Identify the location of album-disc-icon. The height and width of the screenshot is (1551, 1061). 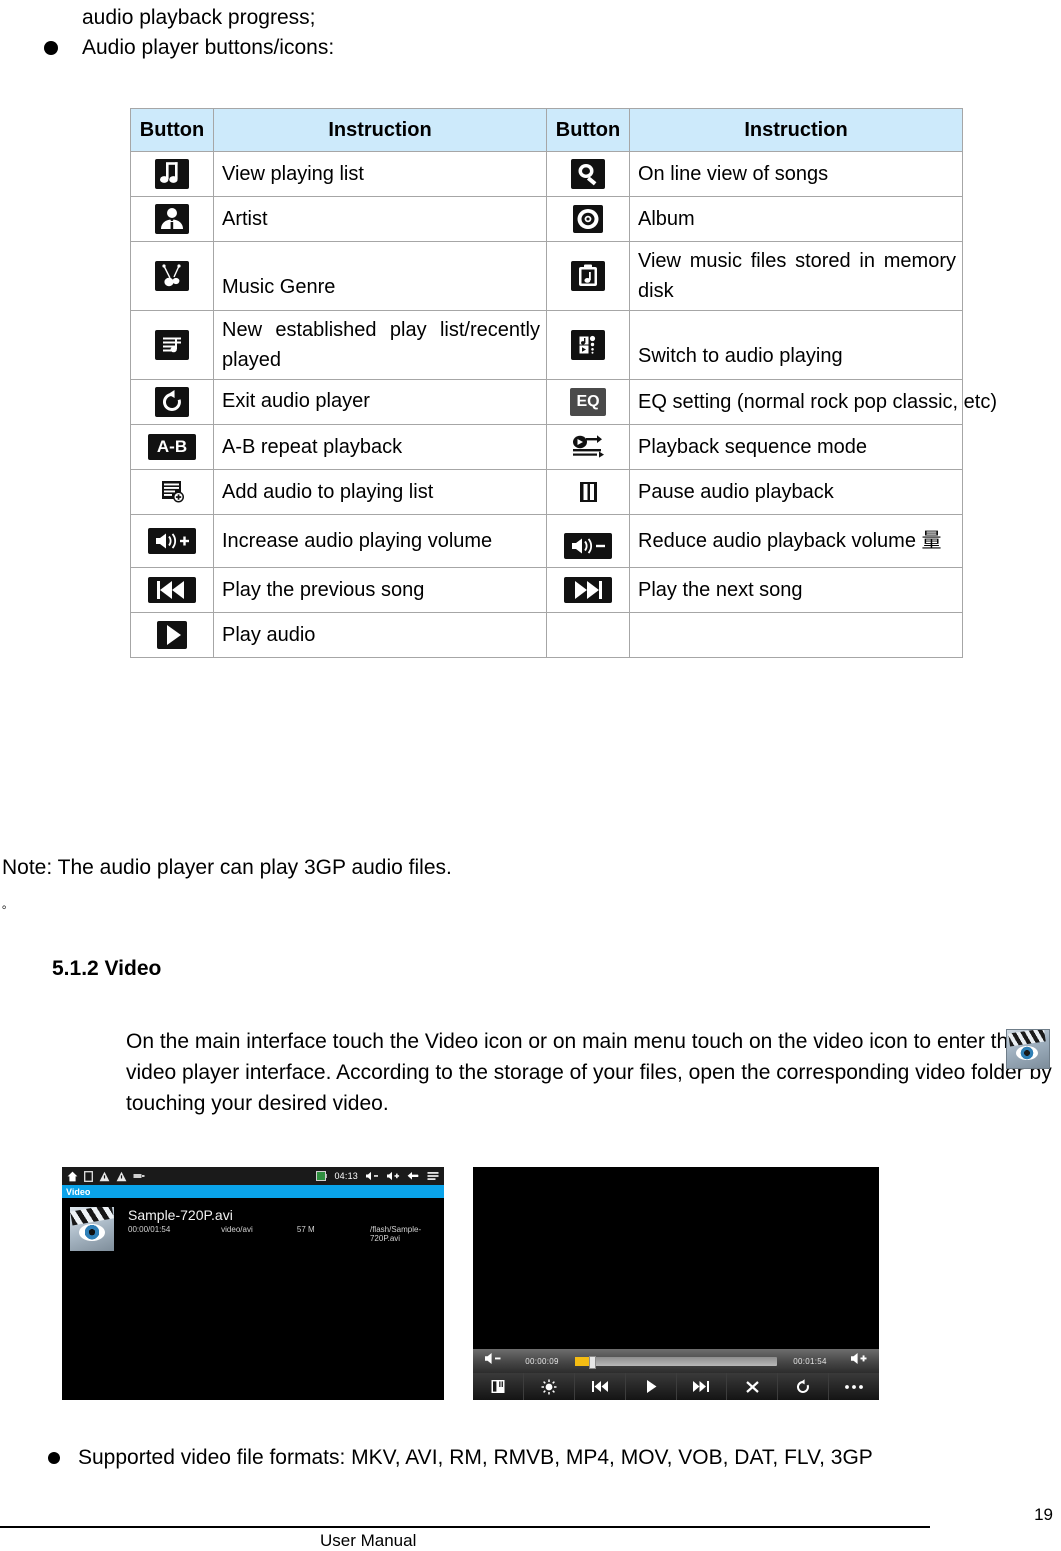
(588, 219).